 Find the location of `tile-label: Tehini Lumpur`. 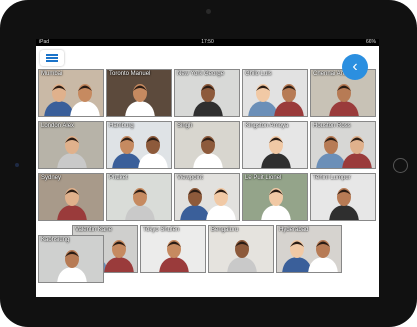

tile-label: Tehini Lumpur is located at coordinates (332, 178).